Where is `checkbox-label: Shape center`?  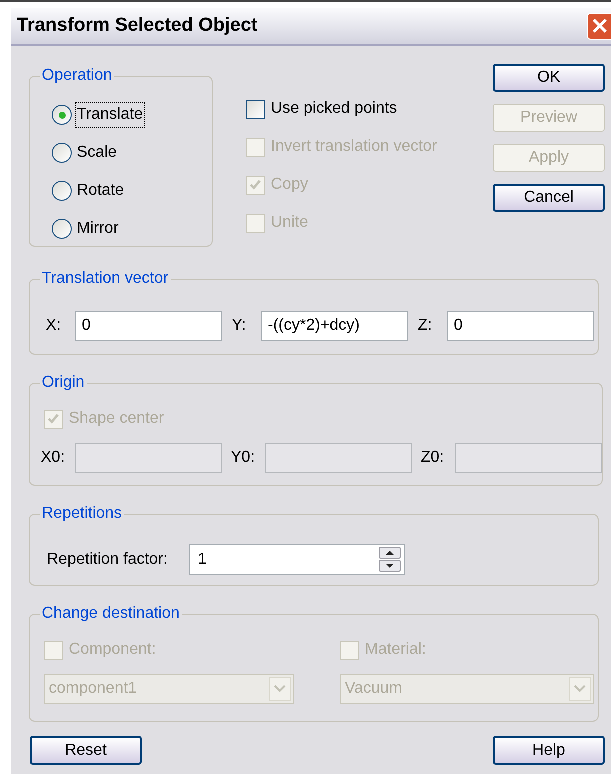 checkbox-label: Shape center is located at coordinates (116, 419).